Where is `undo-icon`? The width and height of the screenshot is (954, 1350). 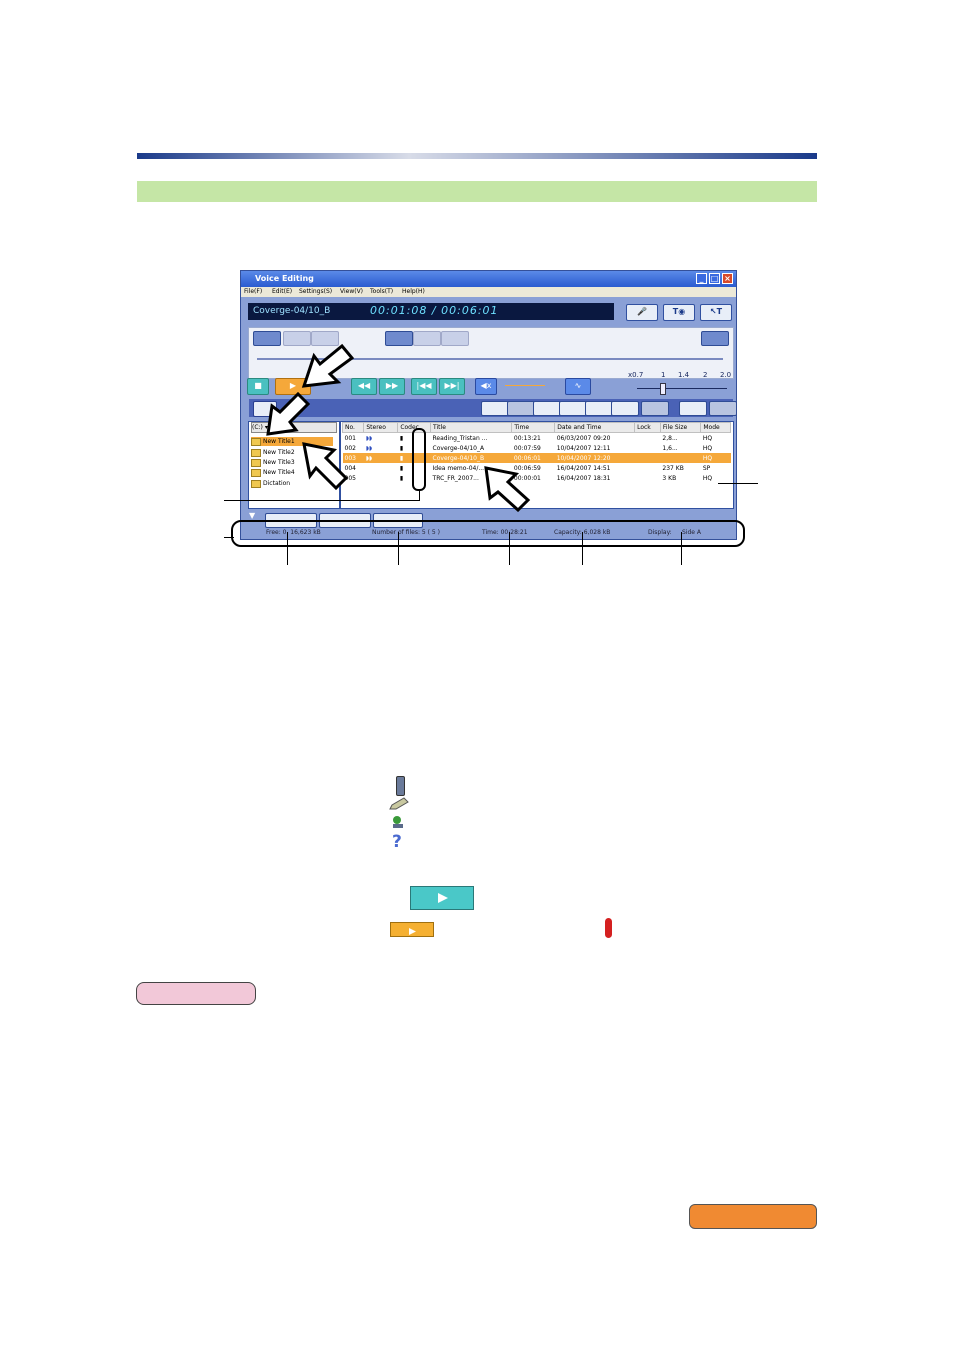
undo-icon is located at coordinates (625, 408).